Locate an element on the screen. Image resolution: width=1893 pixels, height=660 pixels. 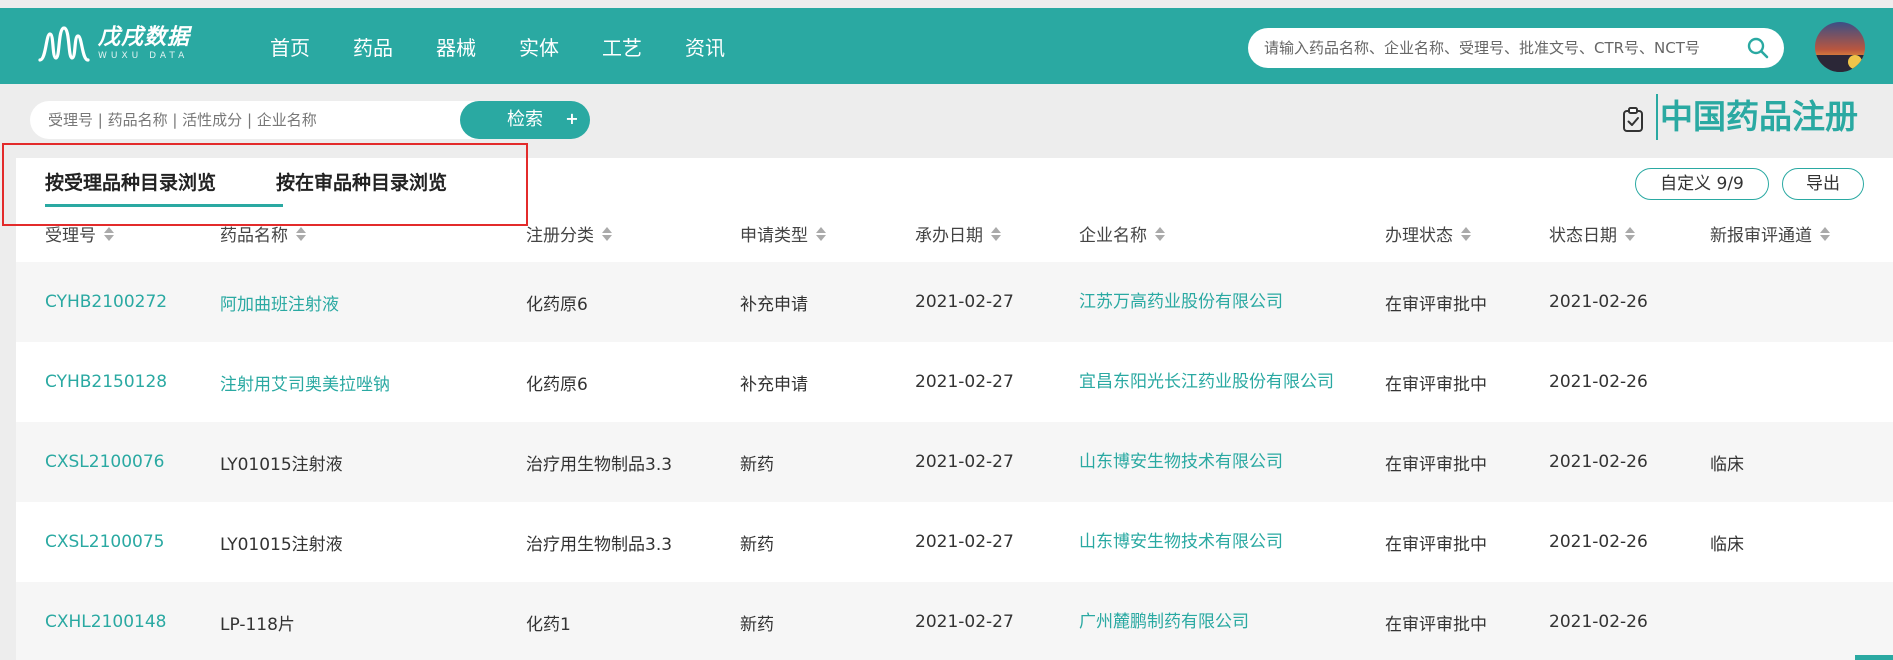
company-link: 江苏万高药业股份有限公司 is located at coordinates (1209, 302).